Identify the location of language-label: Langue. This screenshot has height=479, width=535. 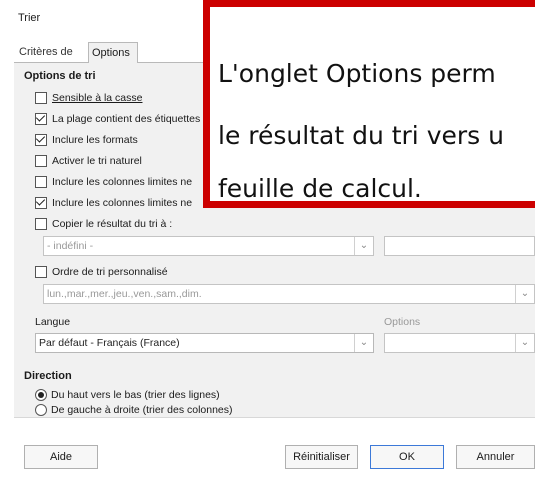
(53, 322).